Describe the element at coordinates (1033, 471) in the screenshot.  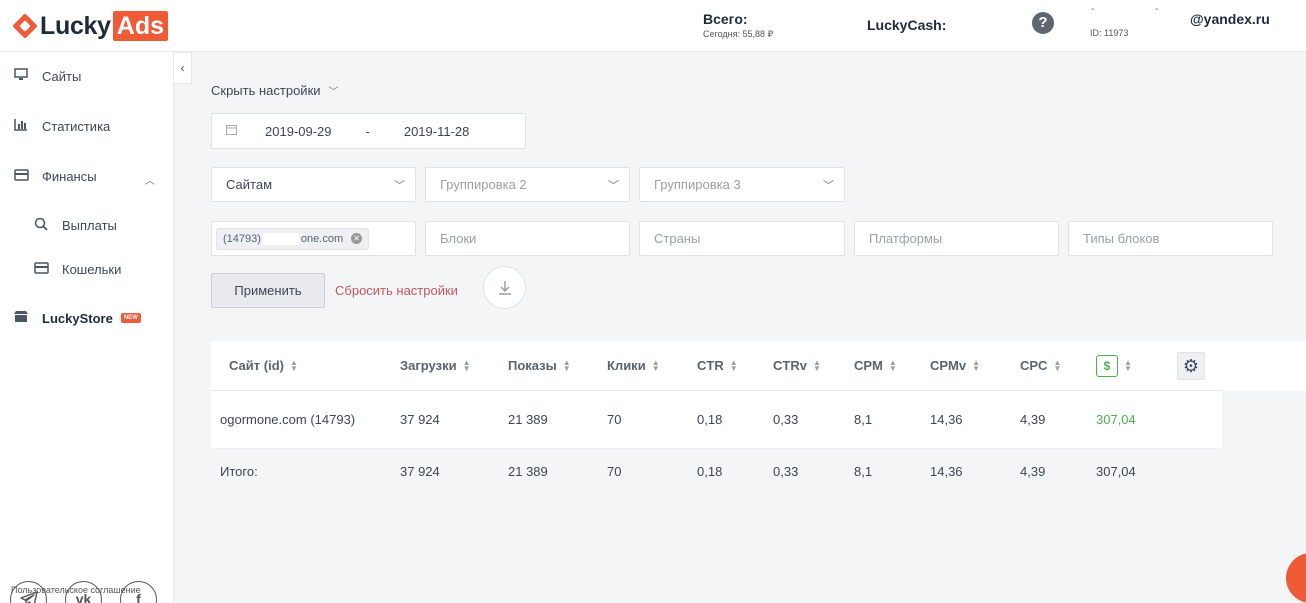
I see `total-cpc: 4,39` at that location.